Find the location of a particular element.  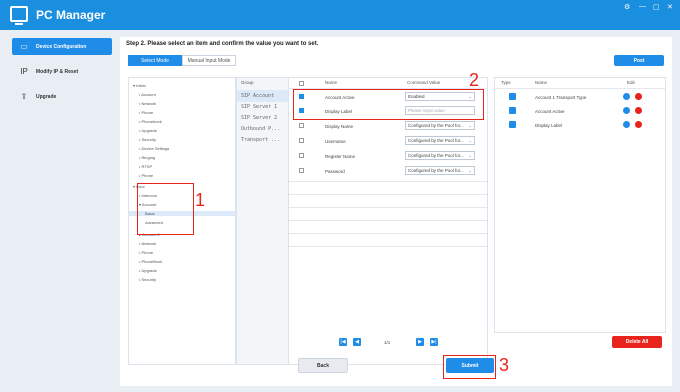

sidebar-item-label: Upgrade is located at coordinates (46, 96).